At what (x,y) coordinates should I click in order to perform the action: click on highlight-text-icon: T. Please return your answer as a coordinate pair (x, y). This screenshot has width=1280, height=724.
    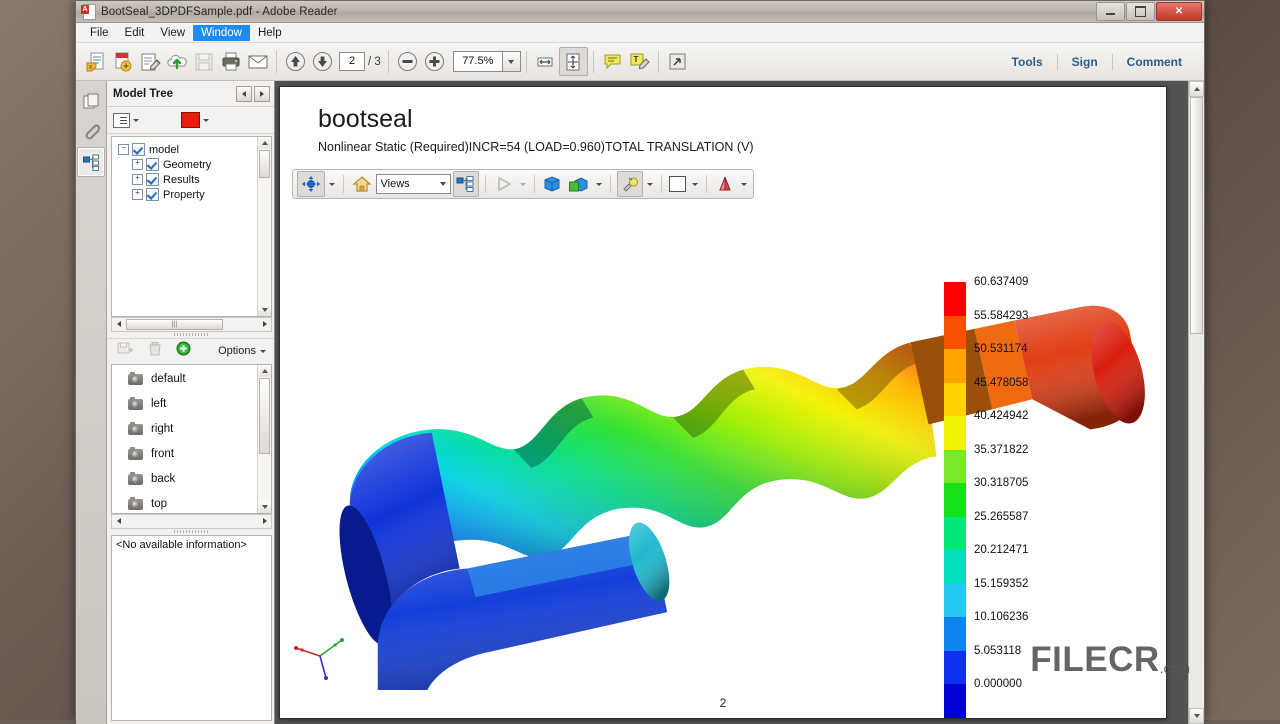
    Looking at the image, I should click on (639, 61).